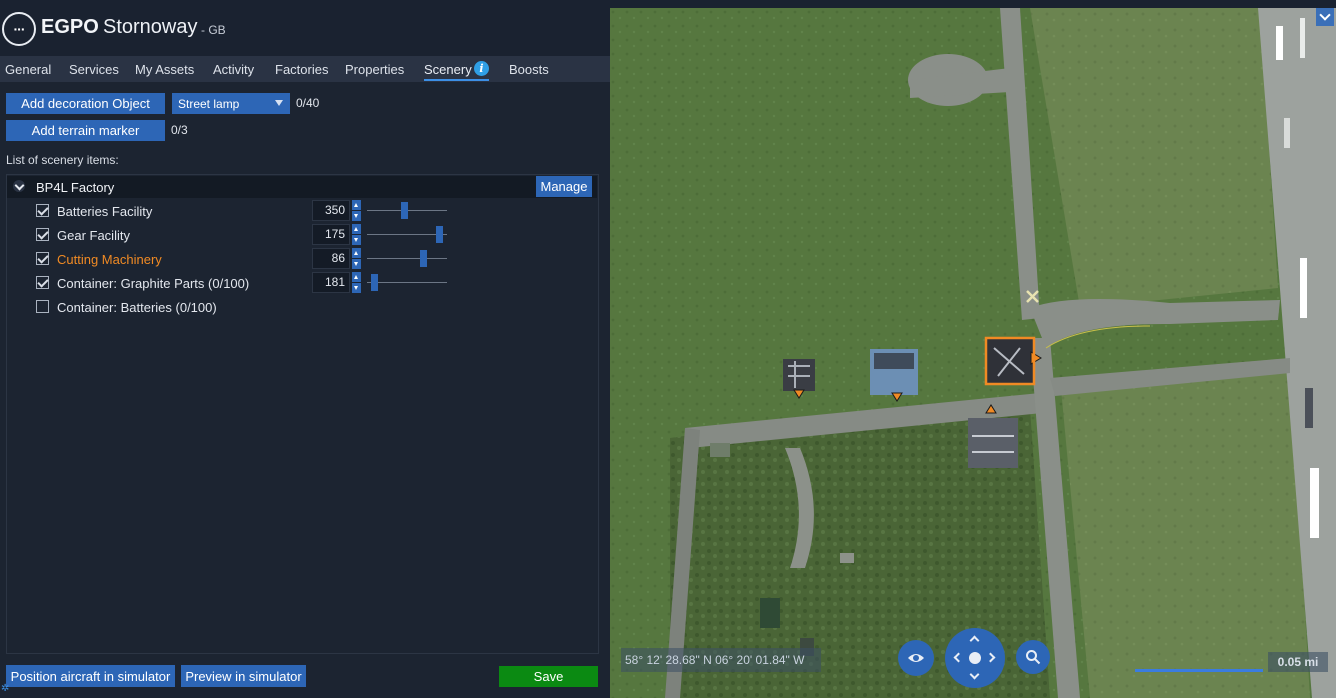  Describe the element at coordinates (331, 258) in the screenshot. I see `scenery-item-value-input: 86` at that location.